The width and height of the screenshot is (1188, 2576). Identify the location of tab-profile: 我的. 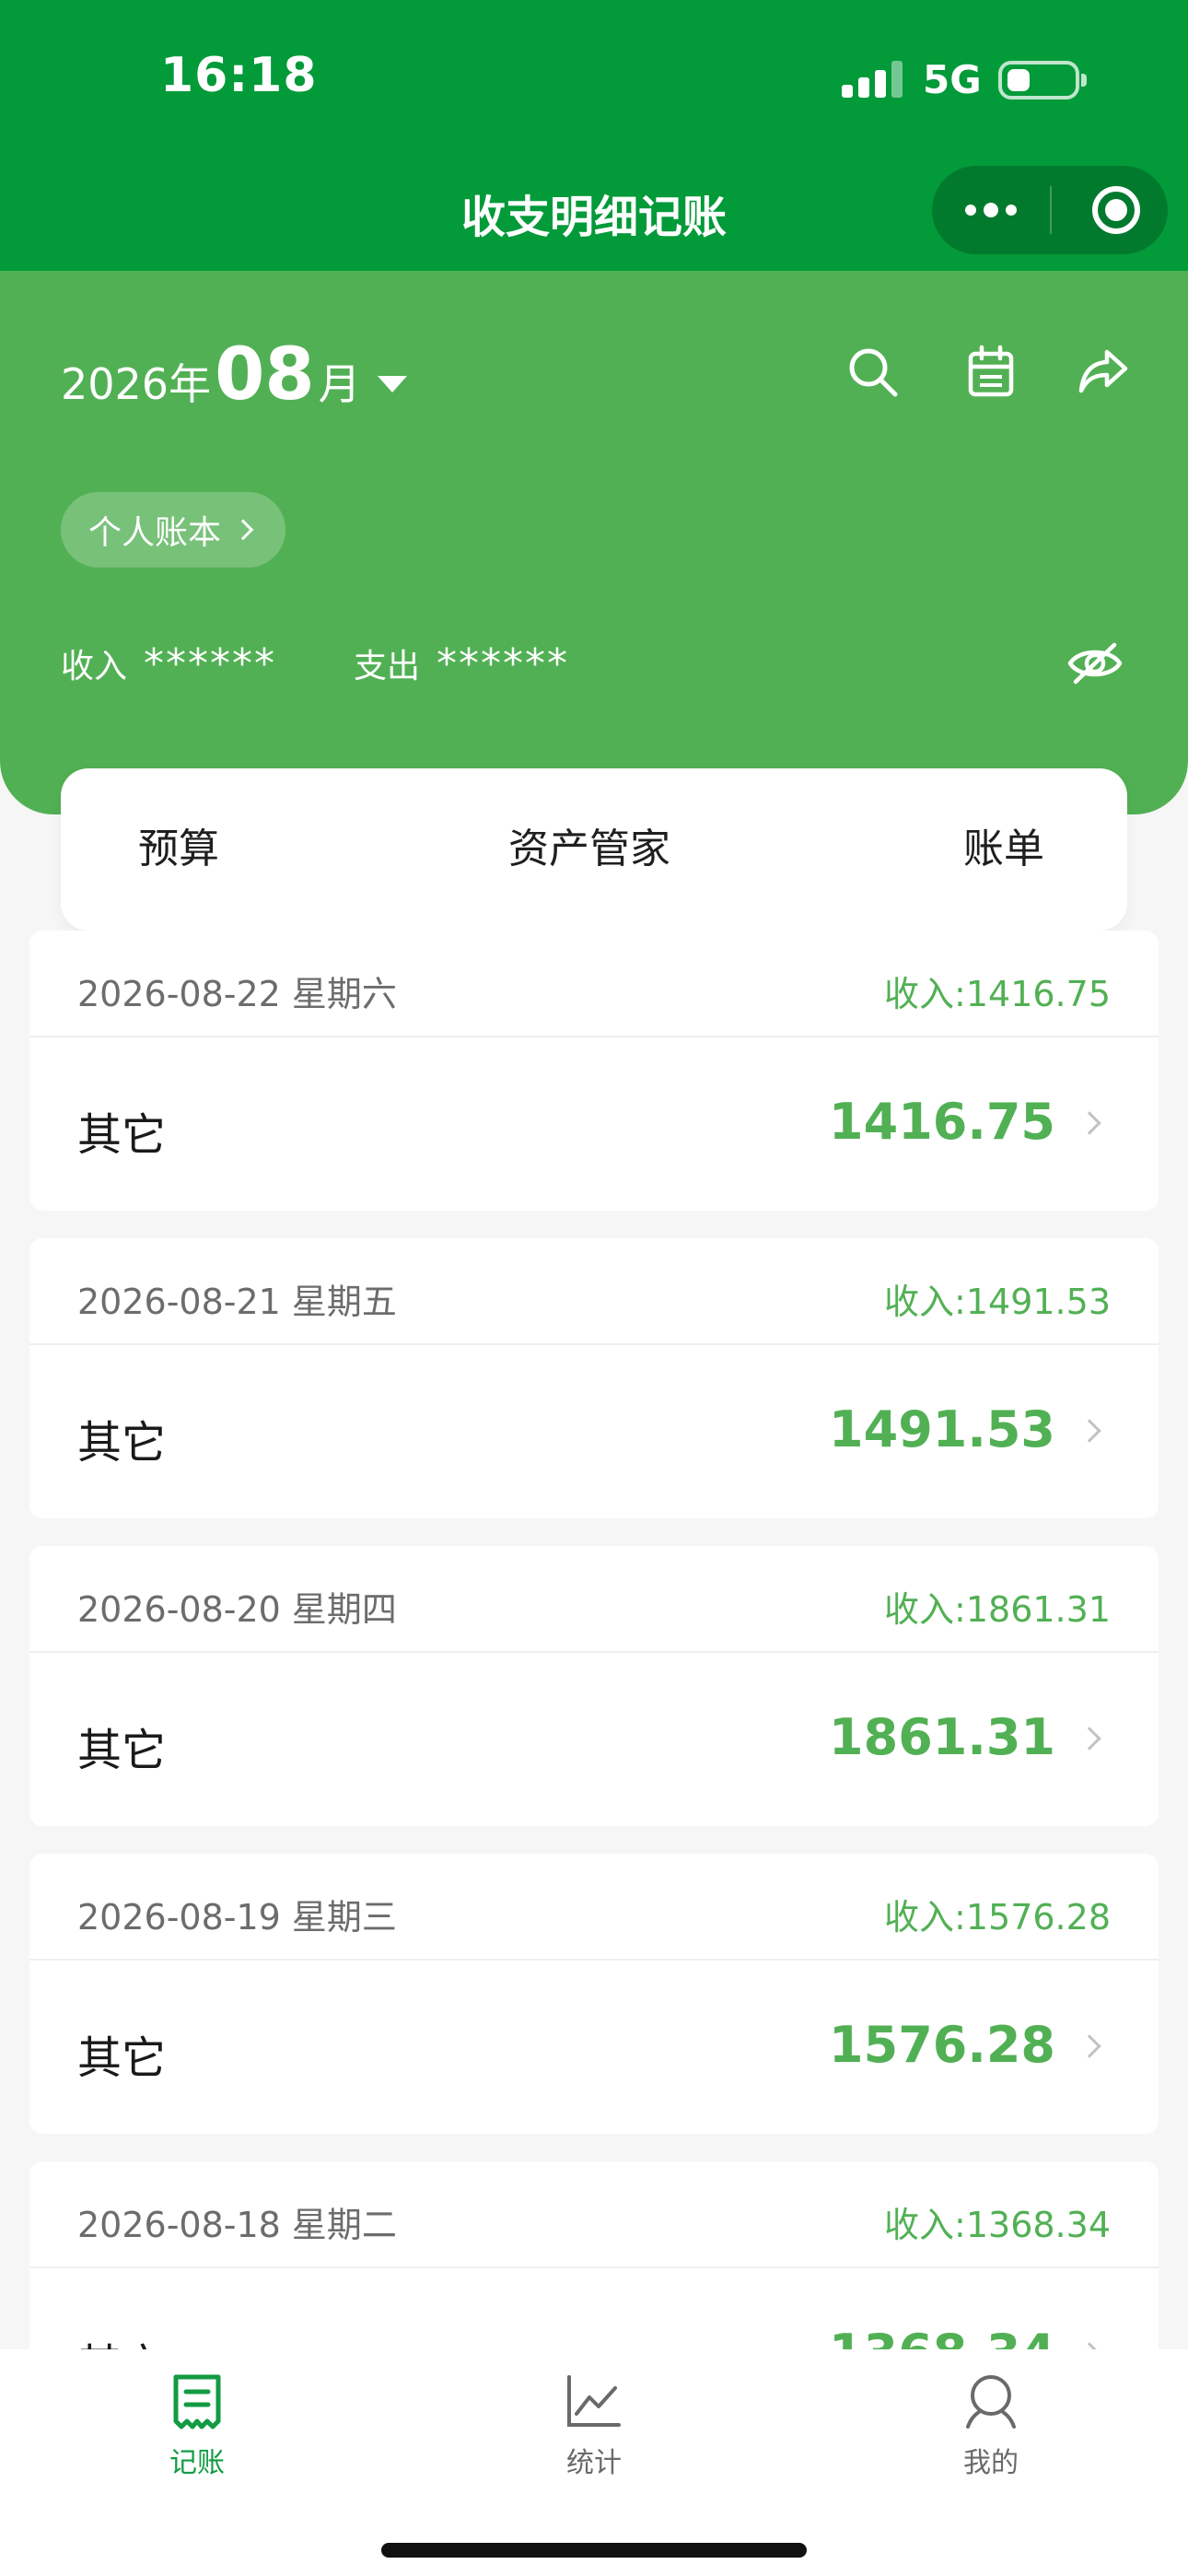
(991, 2425).